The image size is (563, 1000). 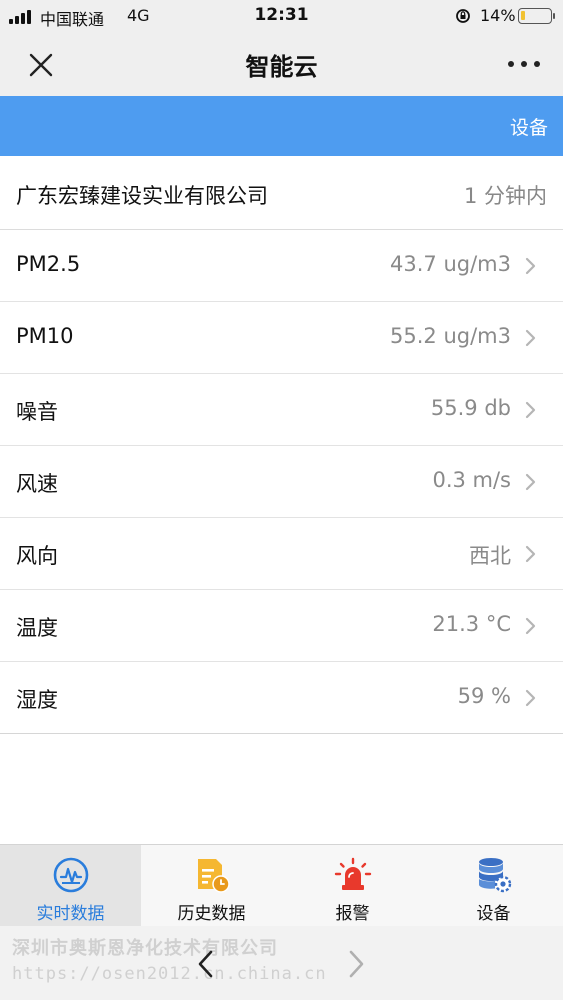 What do you see at coordinates (352, 914) in the screenshot?
I see `tab-label: 报警` at bounding box center [352, 914].